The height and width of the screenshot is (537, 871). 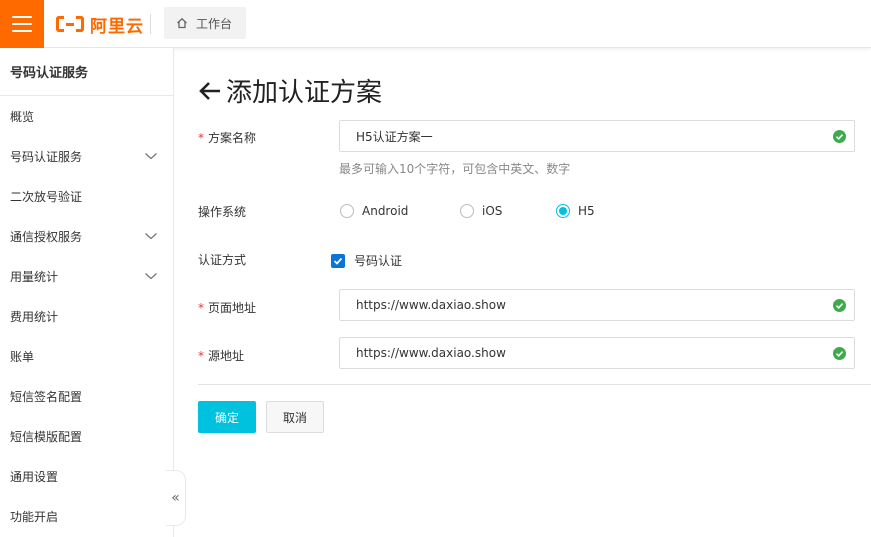 What do you see at coordinates (46, 236) in the screenshot?
I see `sidebar-item-label: 通信授权服务` at bounding box center [46, 236].